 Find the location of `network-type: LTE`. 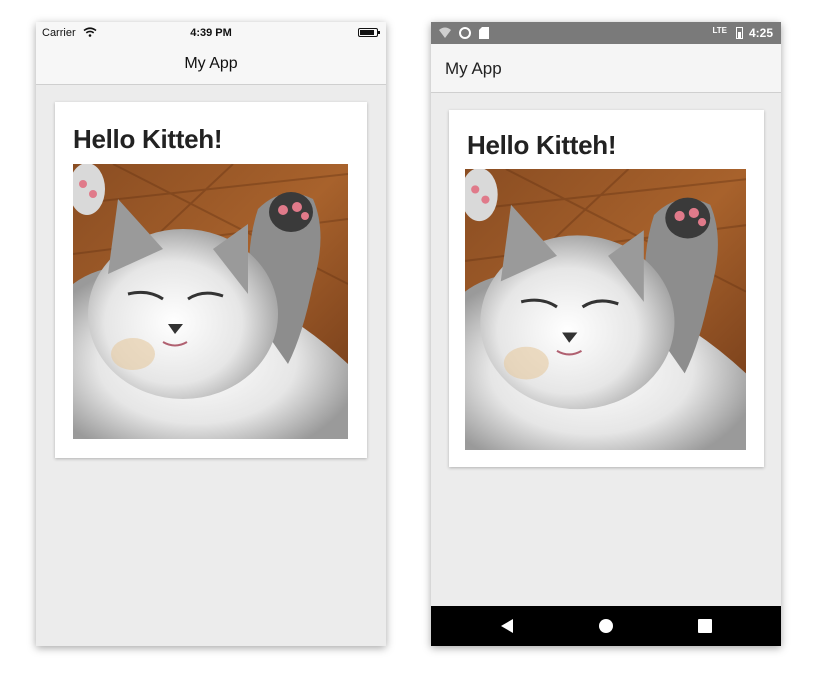

network-type: LTE is located at coordinates (719, 30).